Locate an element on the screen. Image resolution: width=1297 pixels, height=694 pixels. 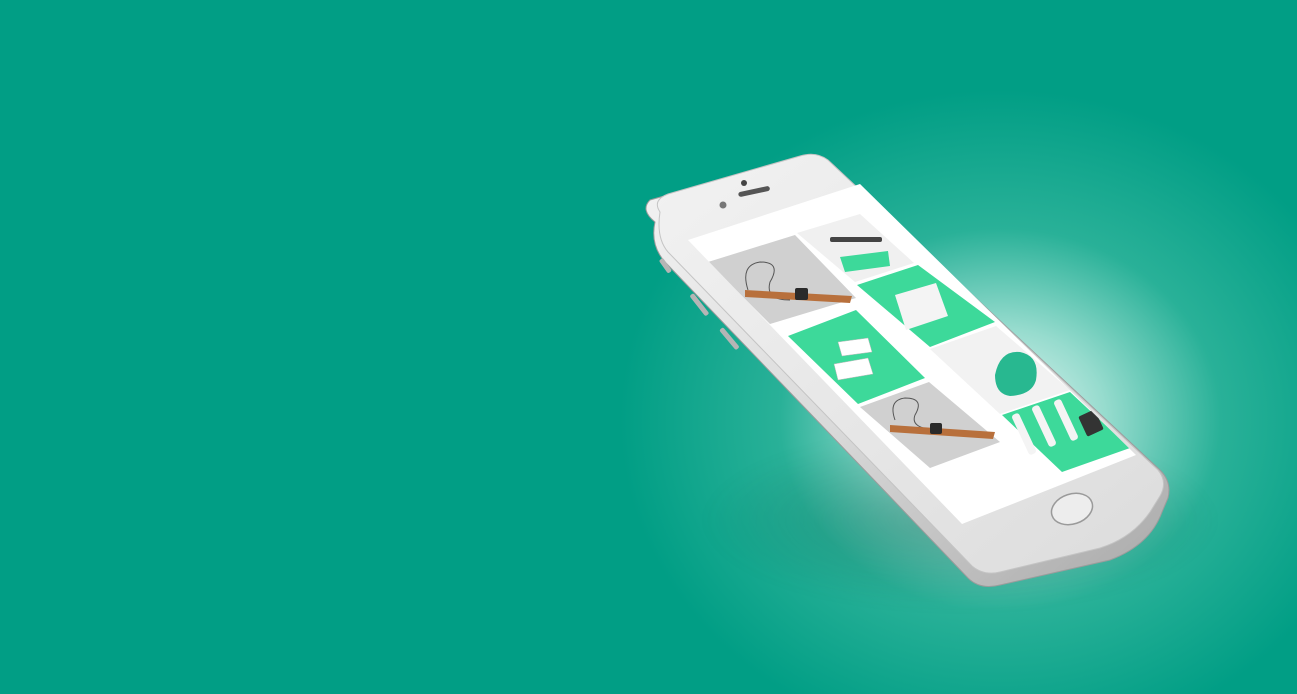
small-watch-band is located at coordinates (856, 239).